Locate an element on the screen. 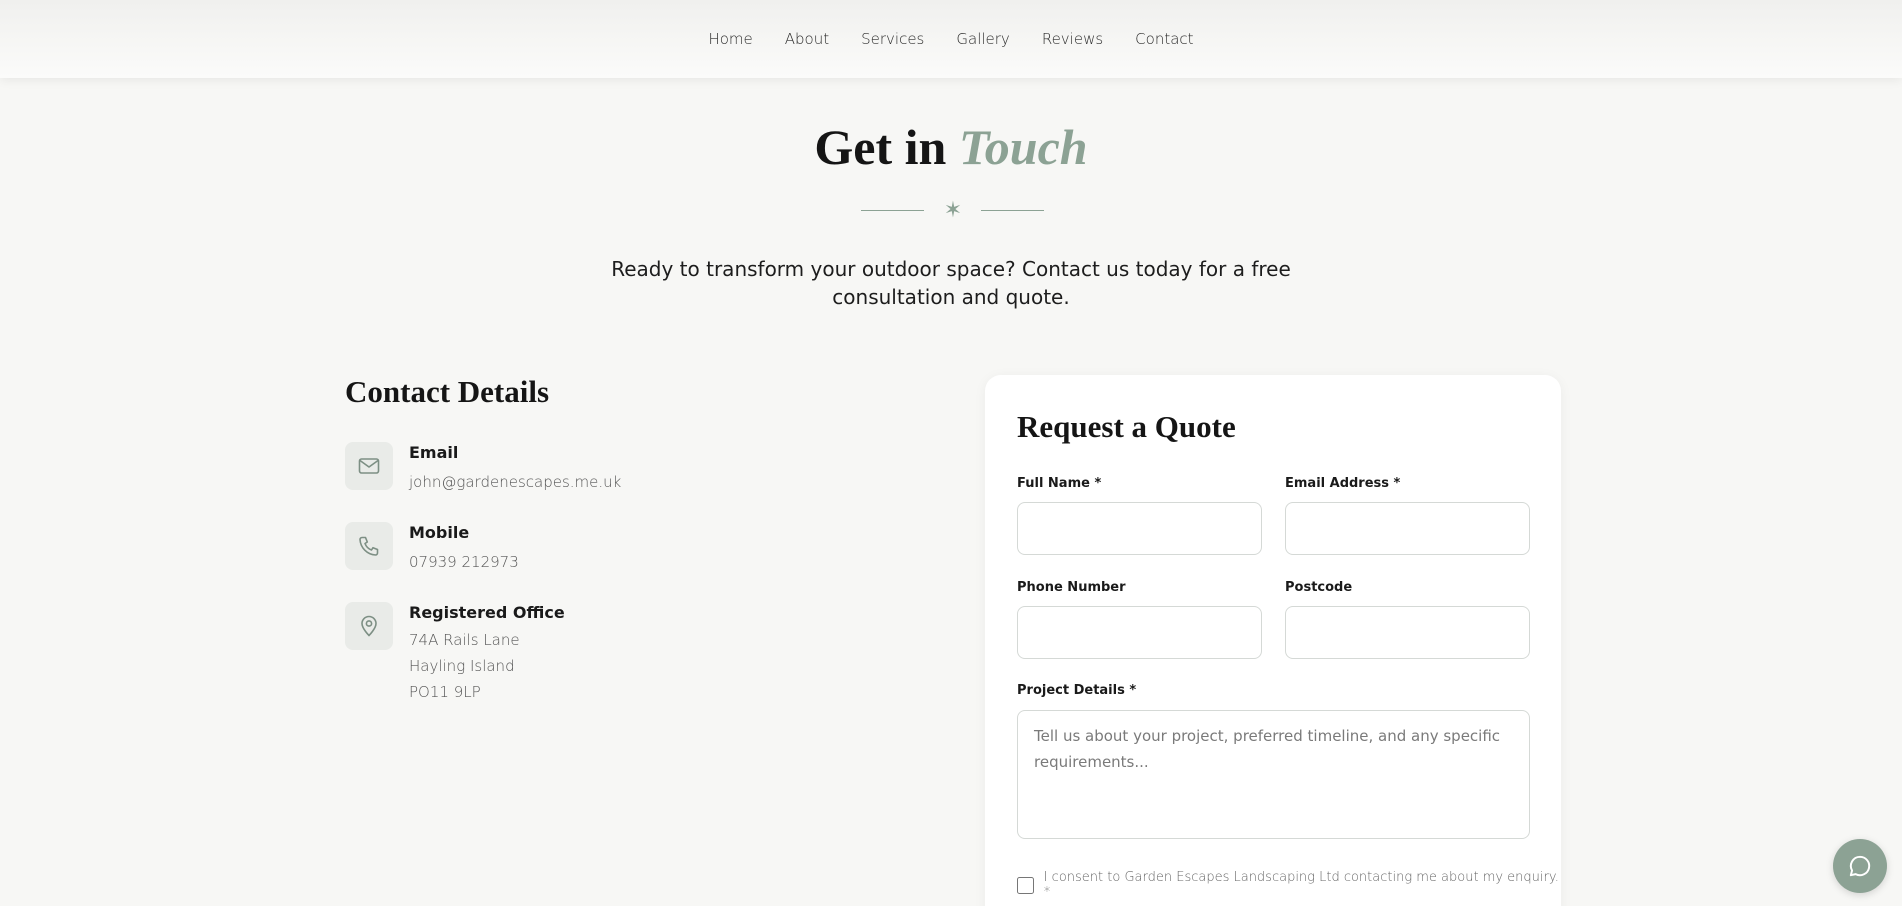 This screenshot has width=1902, height=906. project-details-label: Project Details * is located at coordinates (1077, 690).